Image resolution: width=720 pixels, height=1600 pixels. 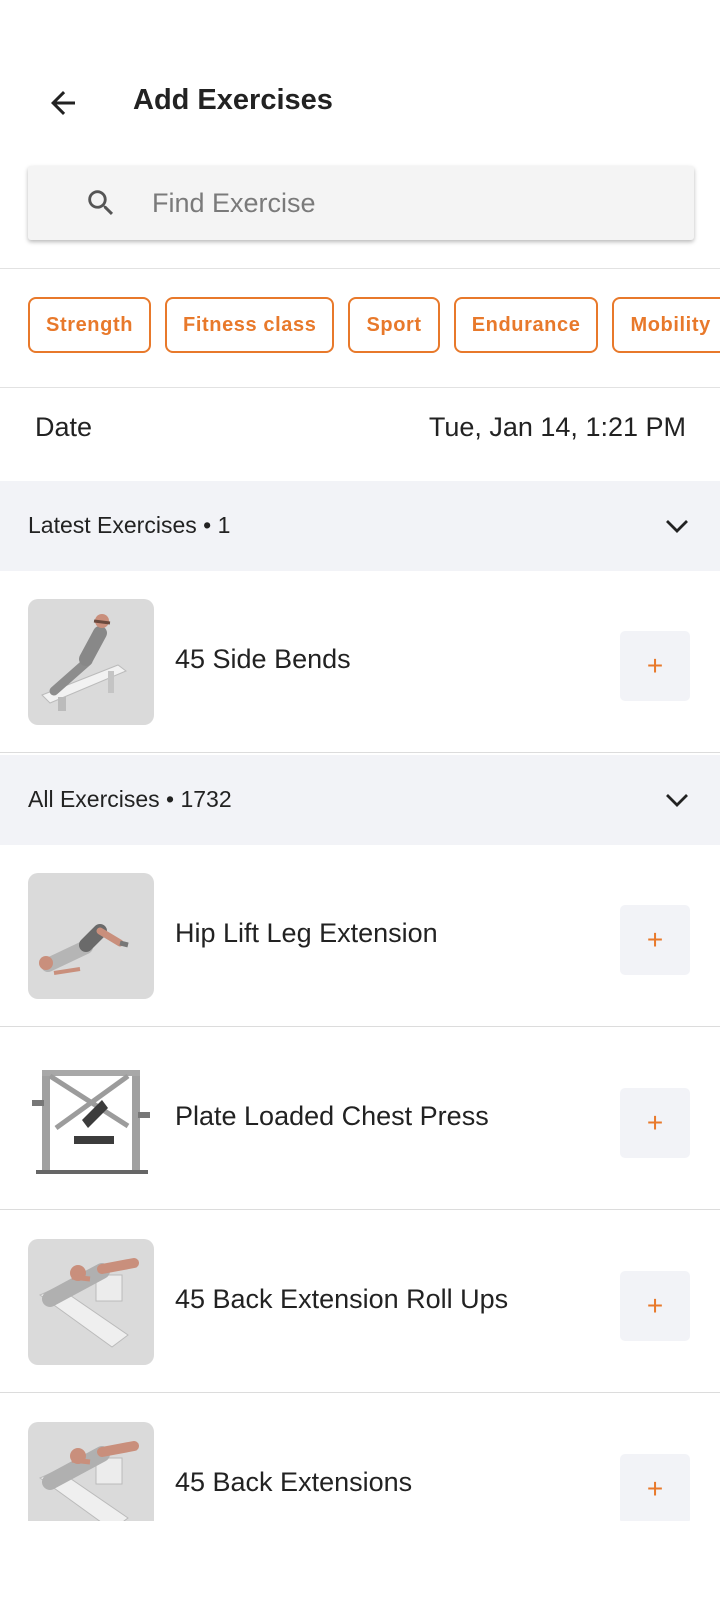 What do you see at coordinates (263, 659) in the screenshot?
I see `exercise-name: 45 Side Bends` at bounding box center [263, 659].